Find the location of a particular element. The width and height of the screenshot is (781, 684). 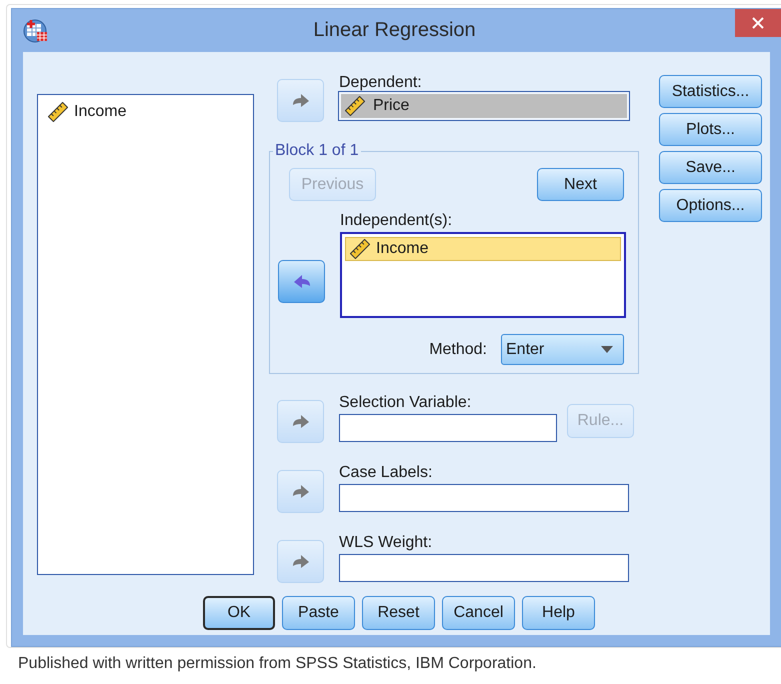

field-label: Selection Variable: is located at coordinates (405, 402).